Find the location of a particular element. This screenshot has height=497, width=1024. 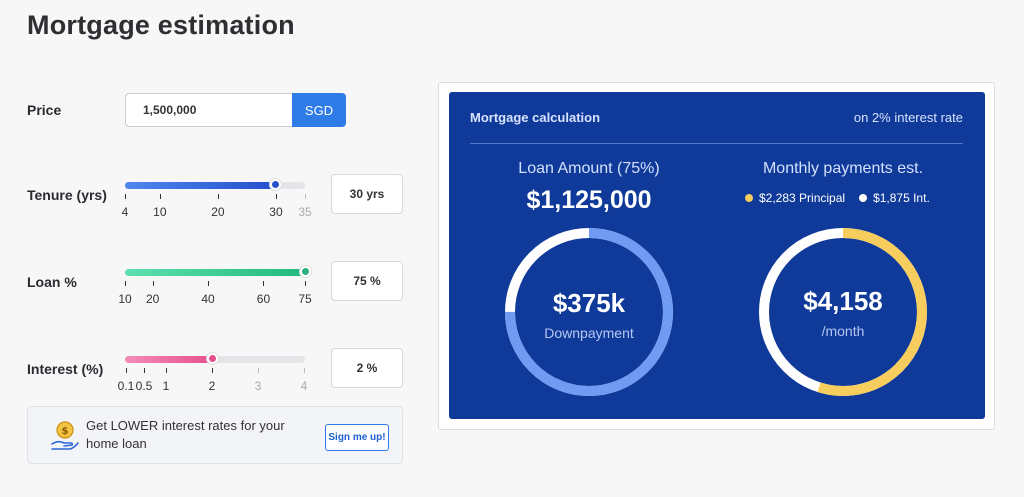

interest-slider-fill is located at coordinates (169, 359).